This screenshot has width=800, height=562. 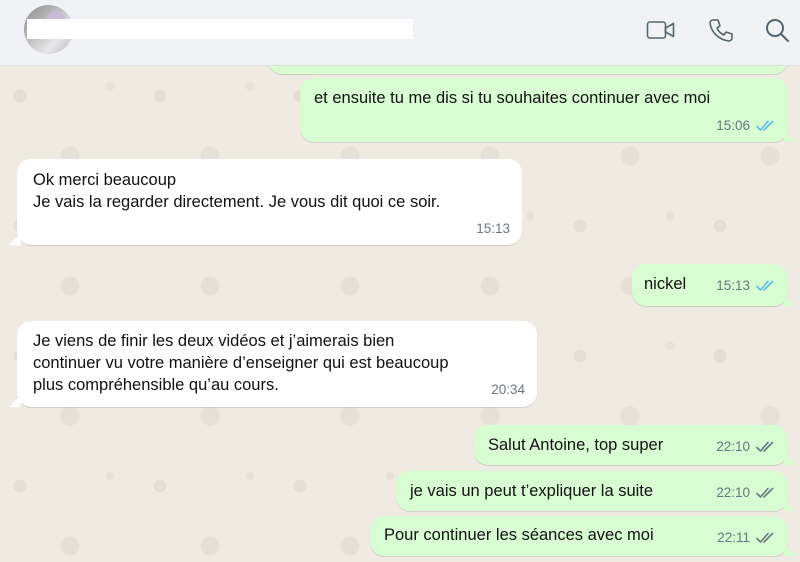 I want to click on video-call-icon, so click(x=661, y=30).